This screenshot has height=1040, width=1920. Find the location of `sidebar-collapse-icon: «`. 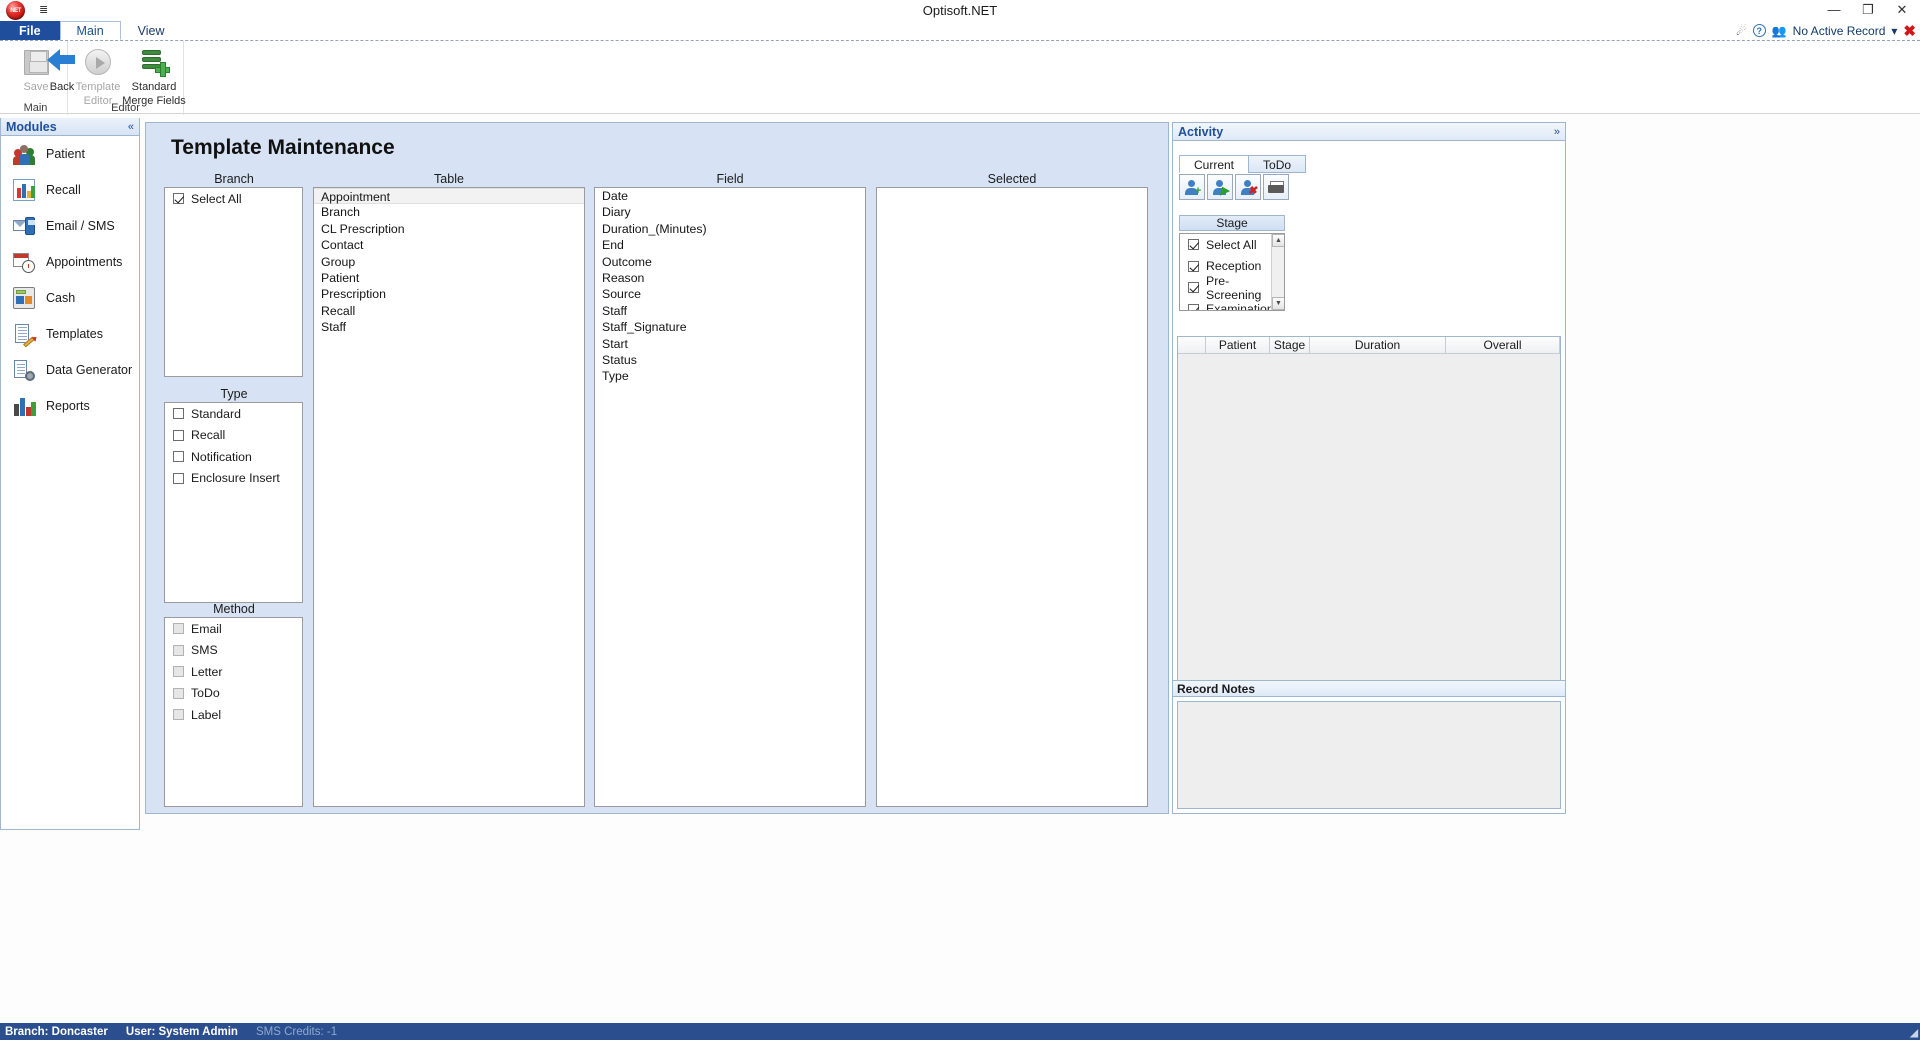

sidebar-collapse-icon: « is located at coordinates (131, 127).